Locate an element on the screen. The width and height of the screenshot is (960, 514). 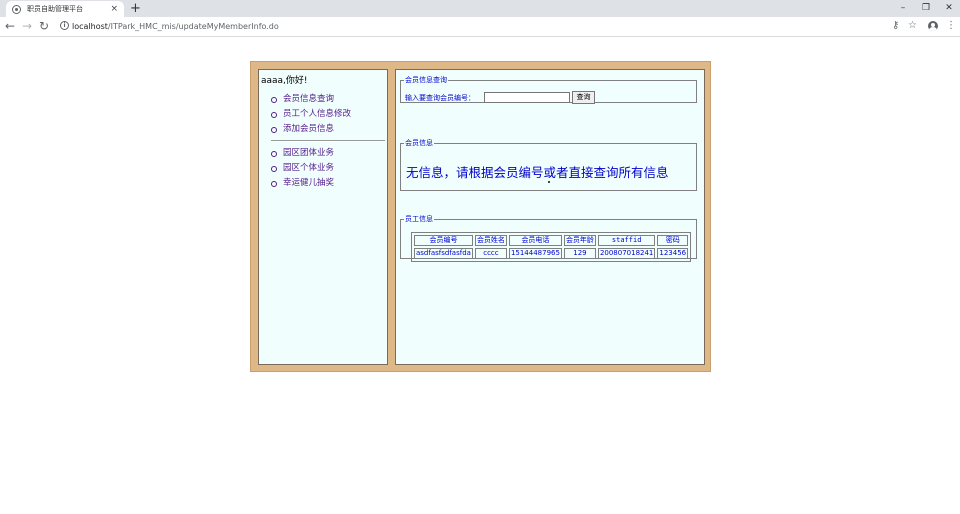
sidebar-item-edit-staff-info: 员工个人信息修改 is located at coordinates (305, 114).